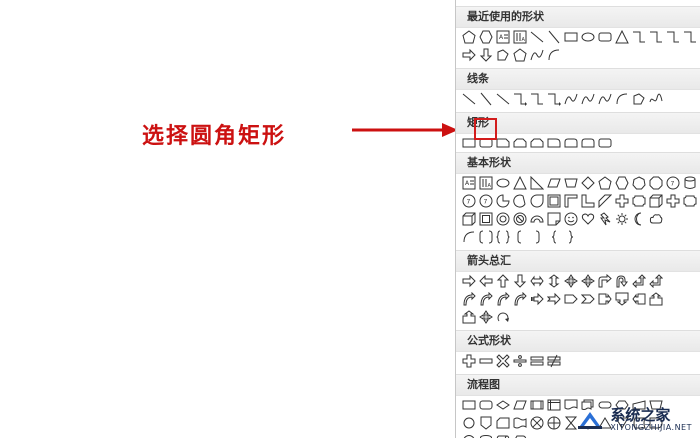  Describe the element at coordinates (502, 201) in the screenshot. I see `pie-shape-icon` at that location.